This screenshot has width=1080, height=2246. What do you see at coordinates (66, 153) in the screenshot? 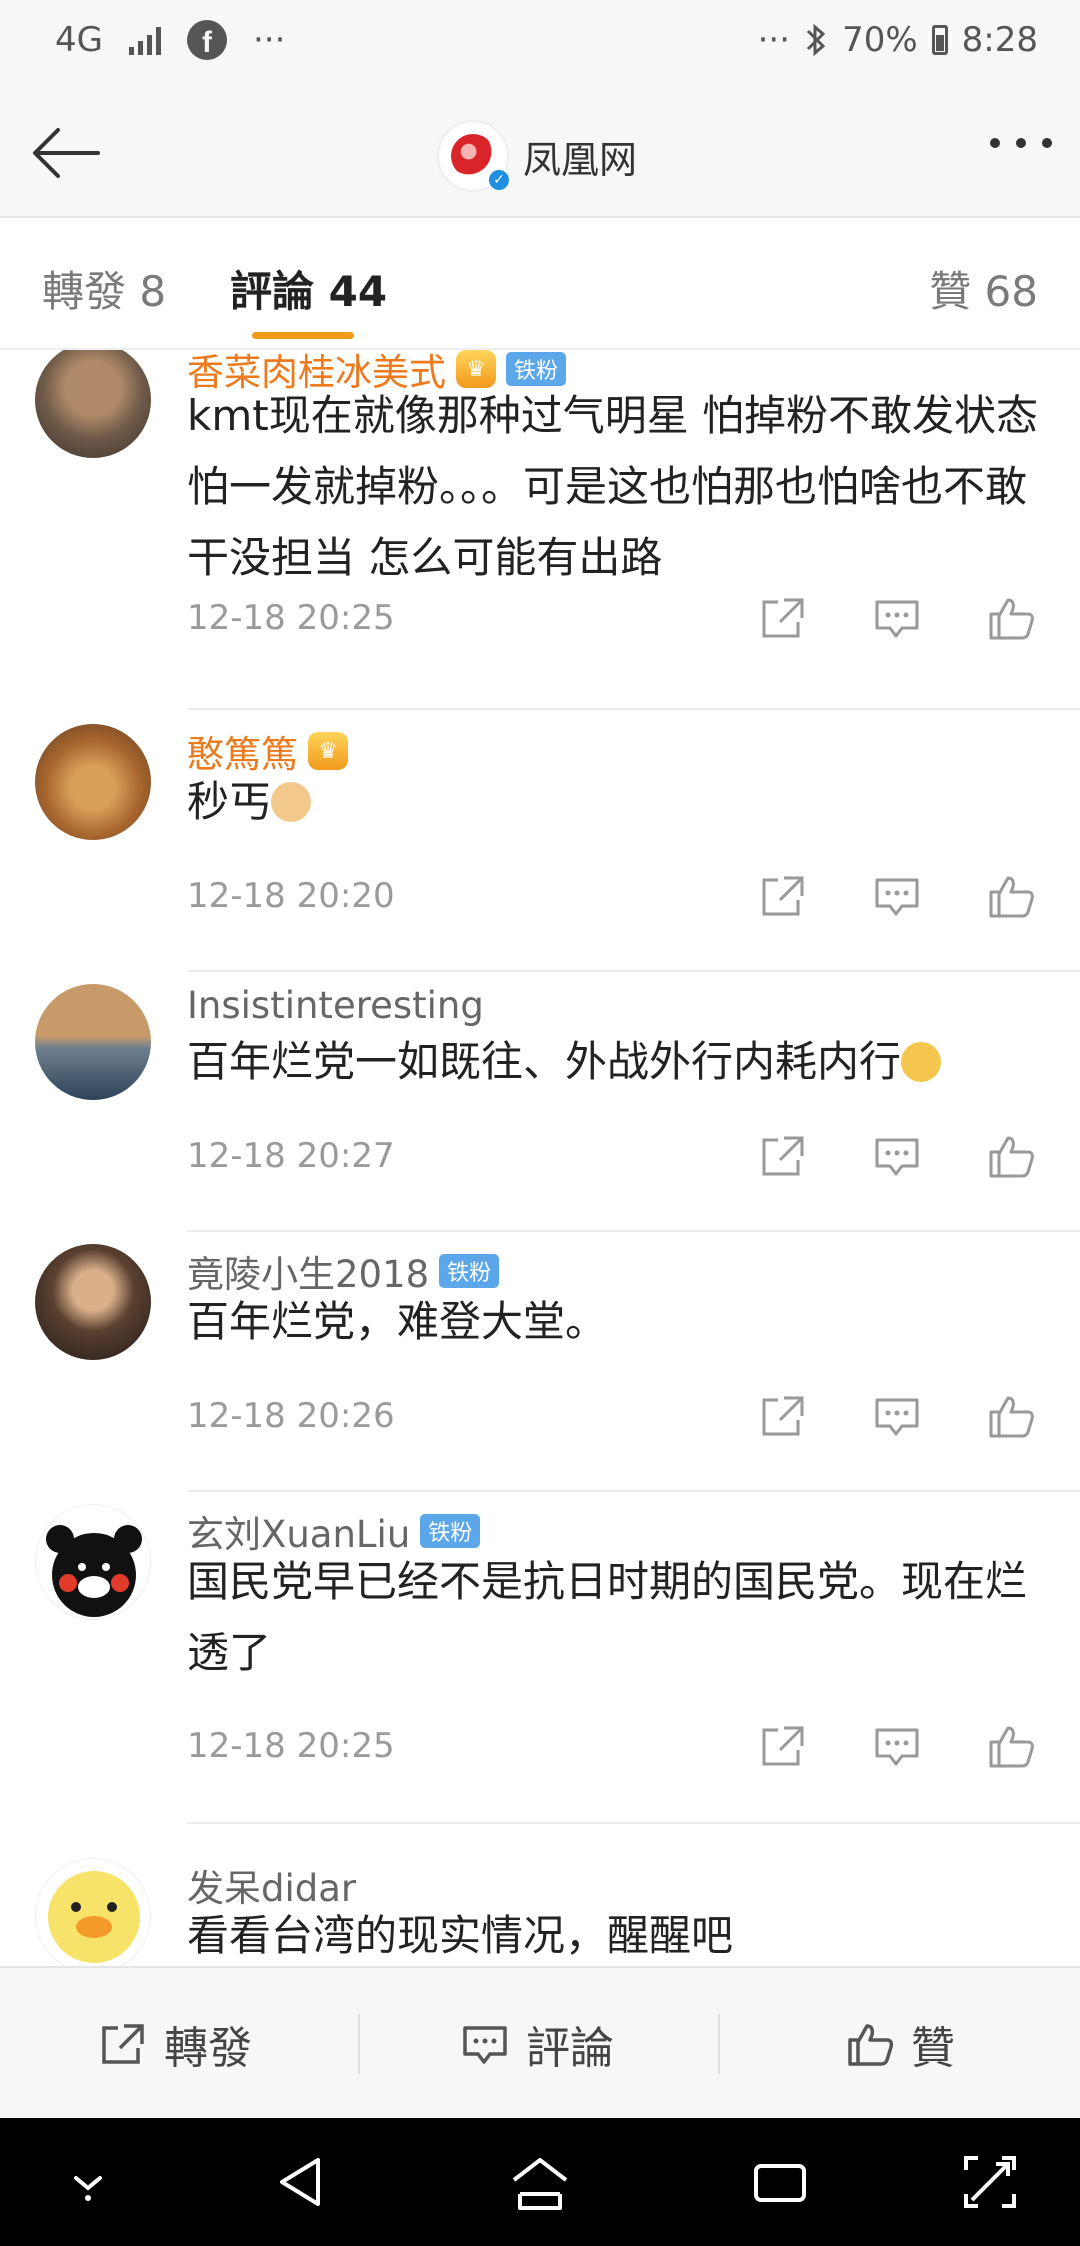
I see `back-arrow-icon` at bounding box center [66, 153].